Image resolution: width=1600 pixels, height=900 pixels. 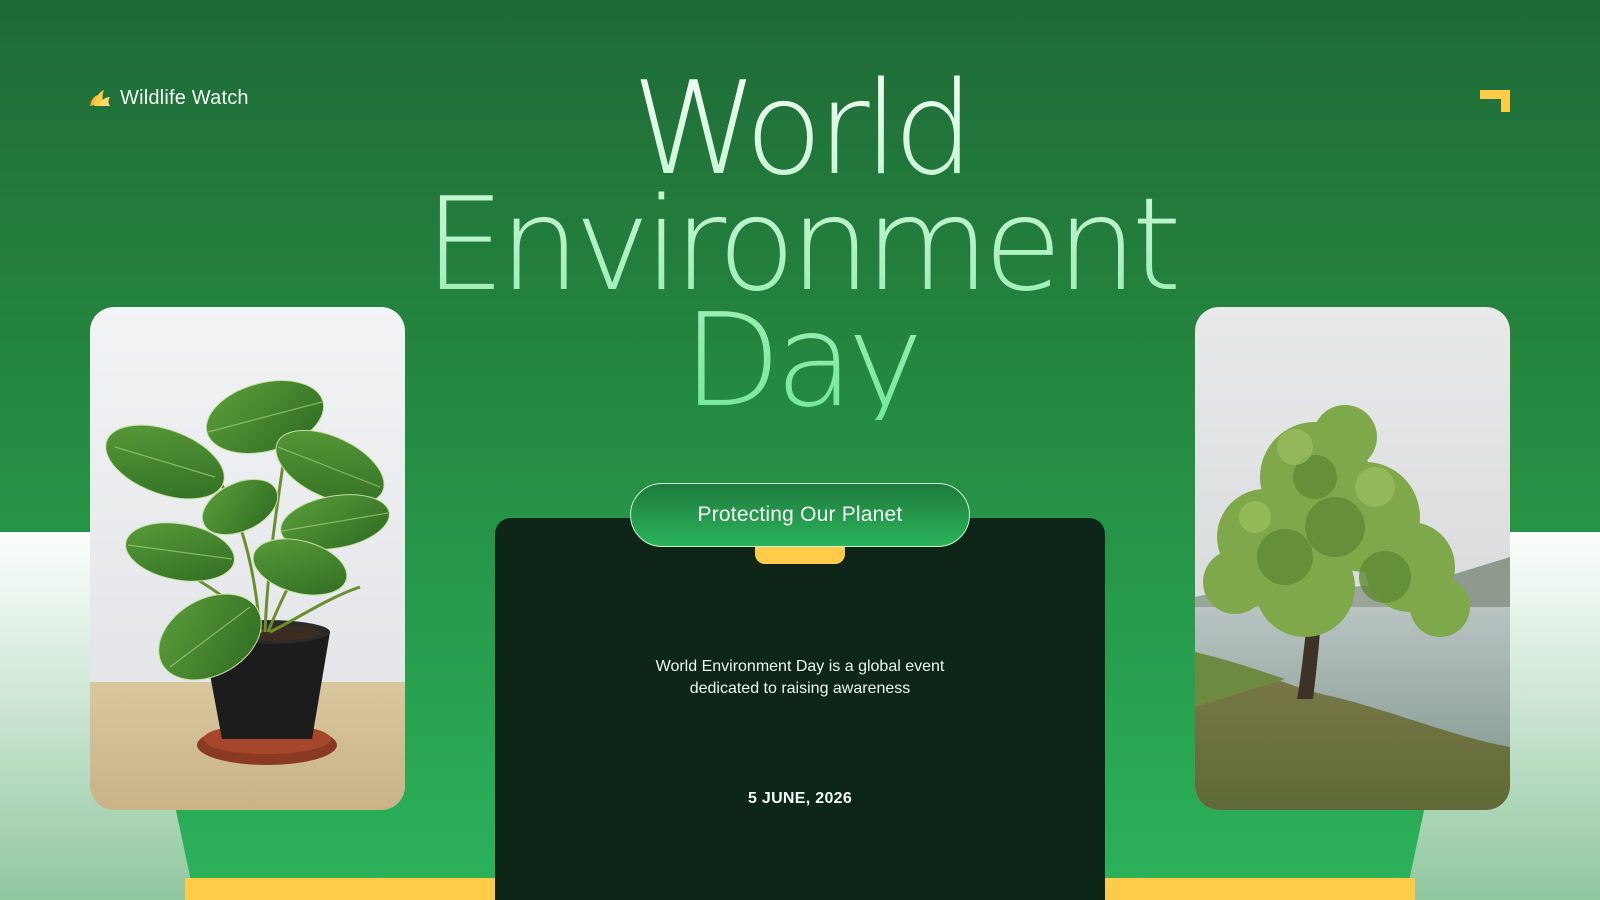 I want to click on potted-plant-photo, so click(x=247, y=558).